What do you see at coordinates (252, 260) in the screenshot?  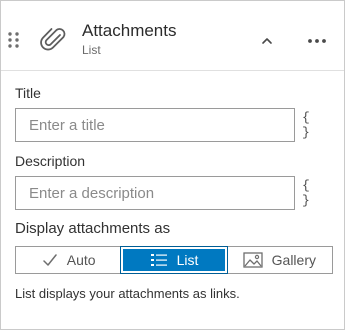 I see `image-icon` at bounding box center [252, 260].